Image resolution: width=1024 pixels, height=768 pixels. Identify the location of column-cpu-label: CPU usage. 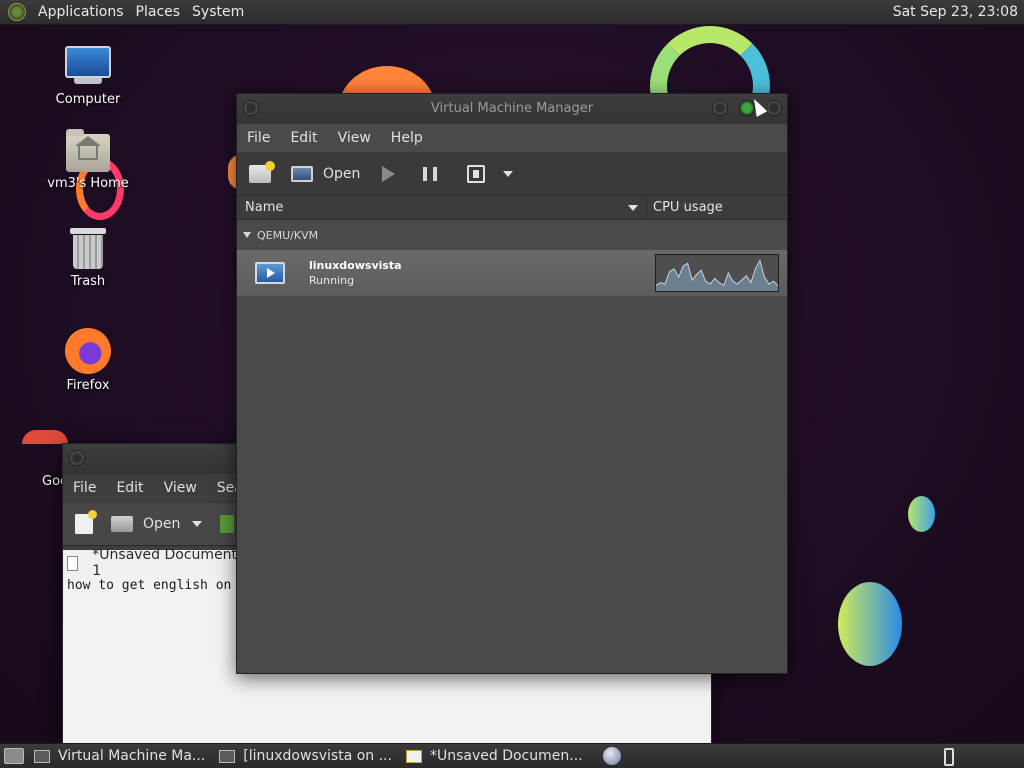
(688, 207).